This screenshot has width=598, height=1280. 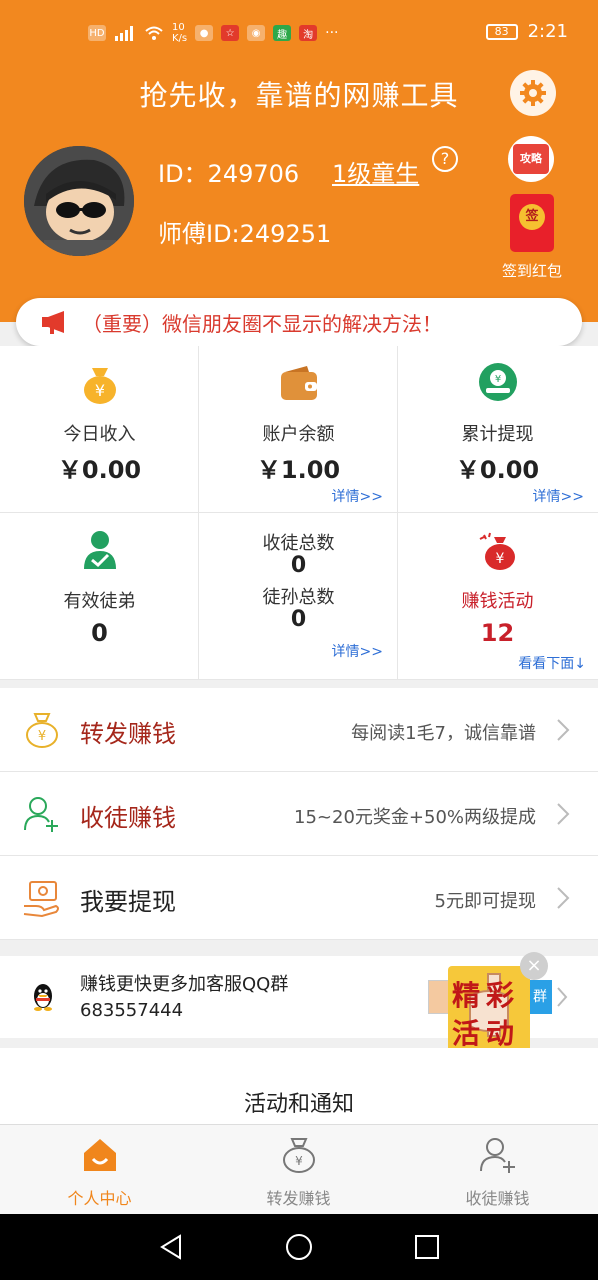 What do you see at coordinates (282, 33) in the screenshot?
I see `app2-status-icon: 趣` at bounding box center [282, 33].